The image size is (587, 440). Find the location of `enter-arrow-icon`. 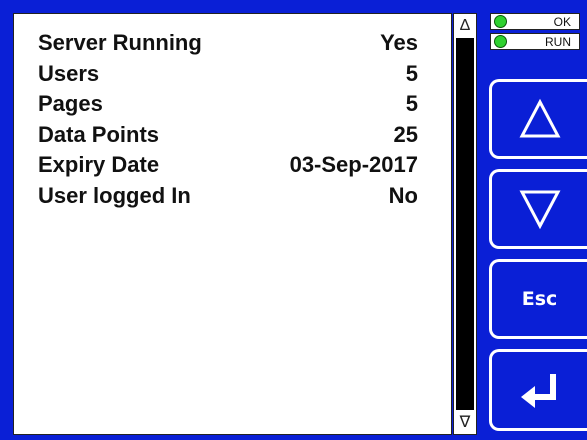

enter-arrow-icon is located at coordinates (538, 391).